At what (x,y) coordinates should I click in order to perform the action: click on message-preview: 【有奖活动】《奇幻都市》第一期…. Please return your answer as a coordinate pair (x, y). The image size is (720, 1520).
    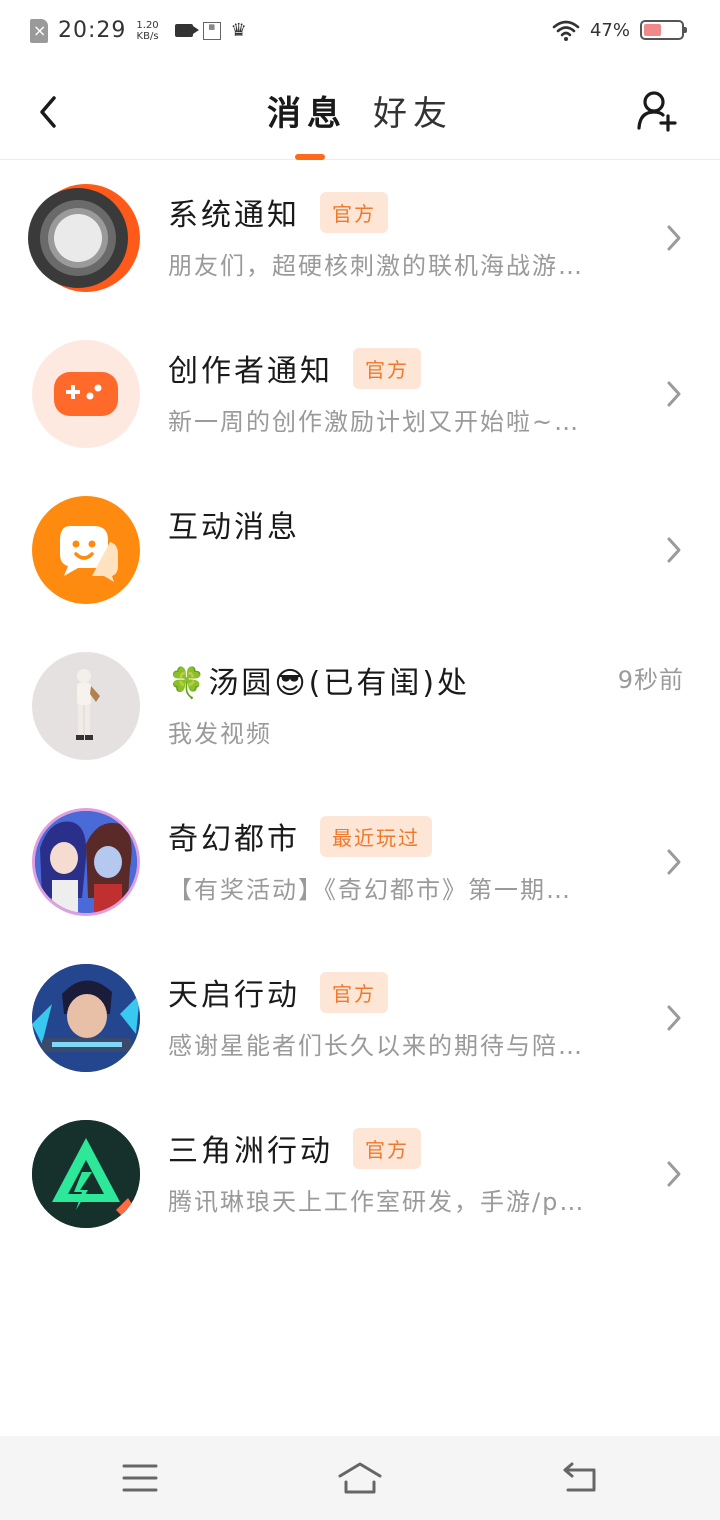
    Looking at the image, I should click on (370, 890).